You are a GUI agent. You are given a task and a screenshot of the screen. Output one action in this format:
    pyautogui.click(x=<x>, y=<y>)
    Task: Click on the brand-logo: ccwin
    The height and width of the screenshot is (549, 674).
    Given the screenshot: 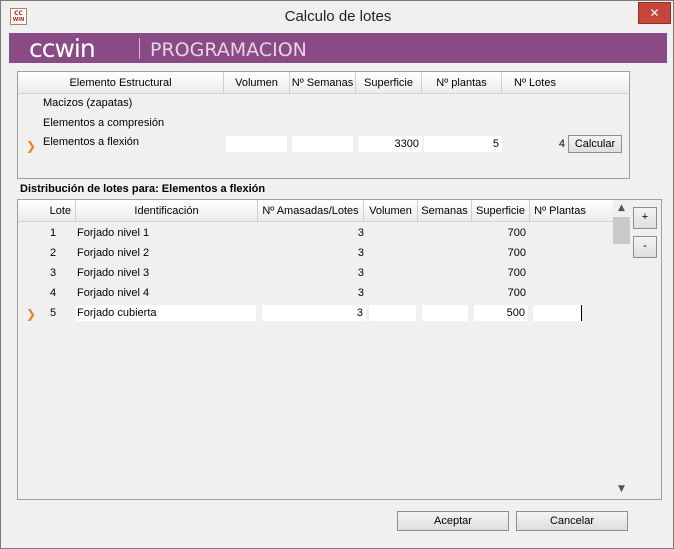 What is the action you would take?
    pyautogui.click(x=62, y=48)
    